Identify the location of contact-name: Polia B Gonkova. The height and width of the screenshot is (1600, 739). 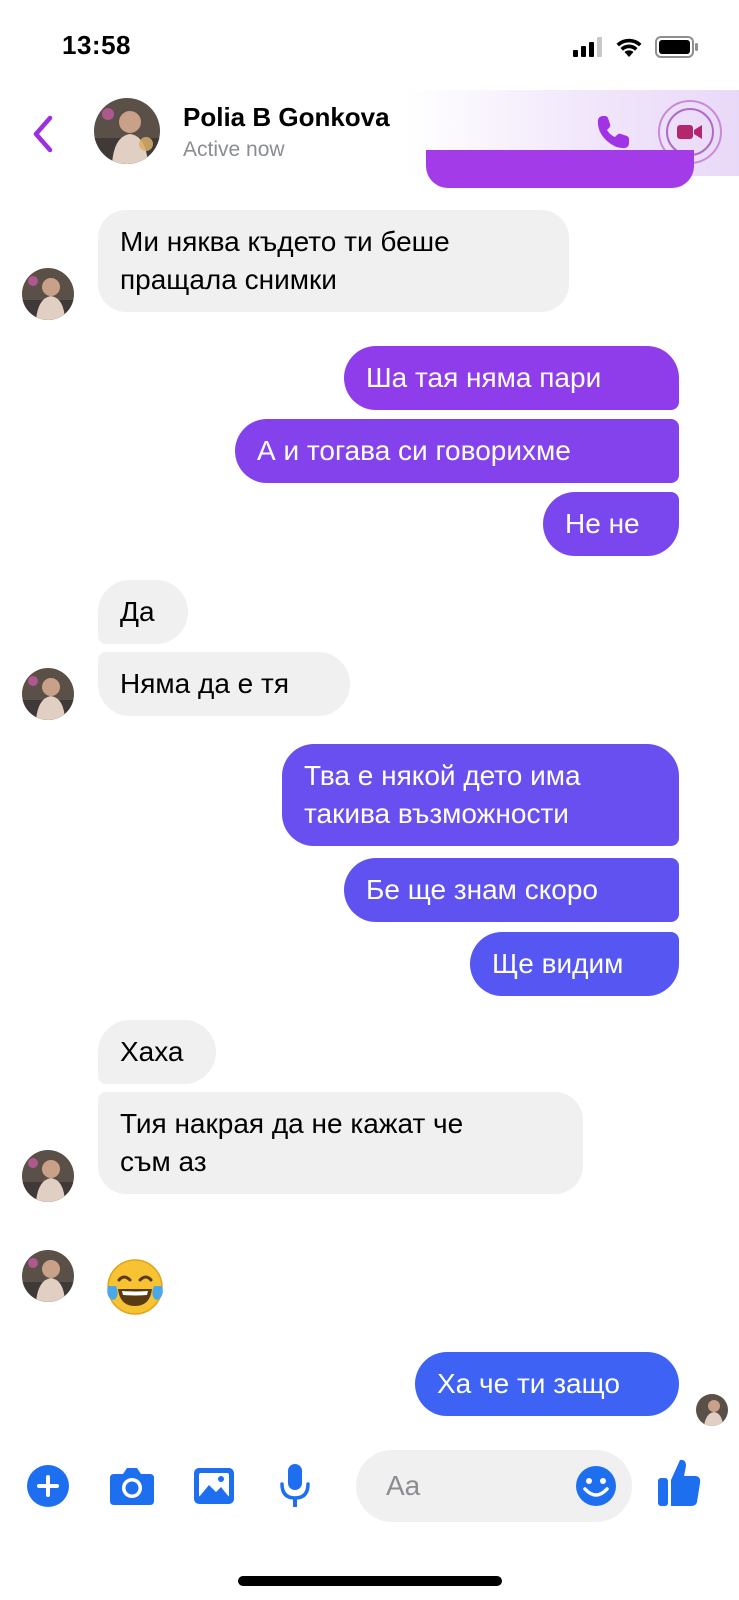
(286, 117).